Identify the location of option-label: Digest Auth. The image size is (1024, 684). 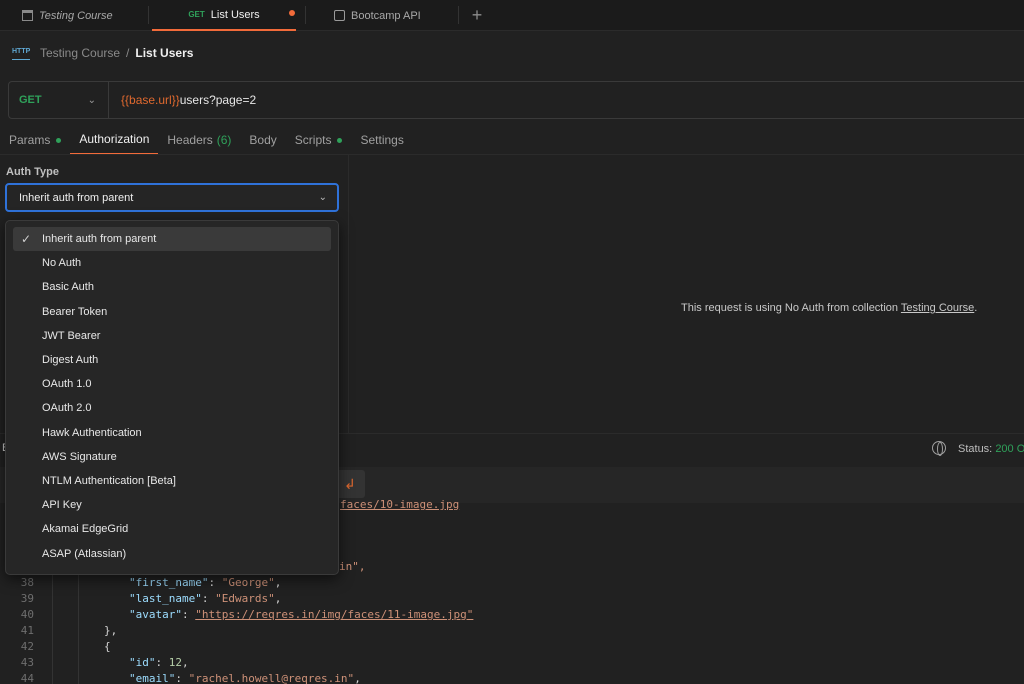
(70, 360).